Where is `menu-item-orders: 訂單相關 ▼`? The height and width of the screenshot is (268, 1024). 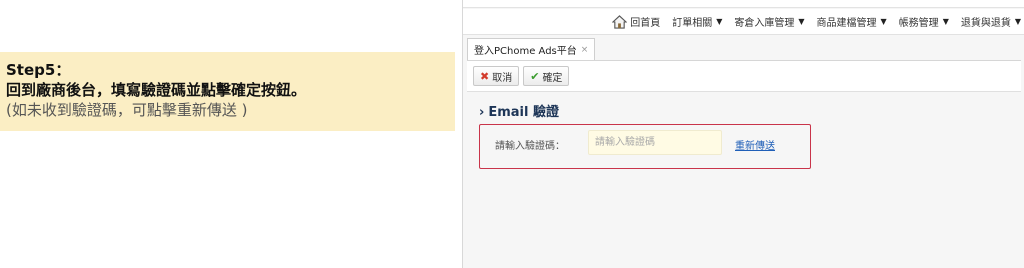
menu-item-orders: 訂單相關 ▼ is located at coordinates (697, 21).